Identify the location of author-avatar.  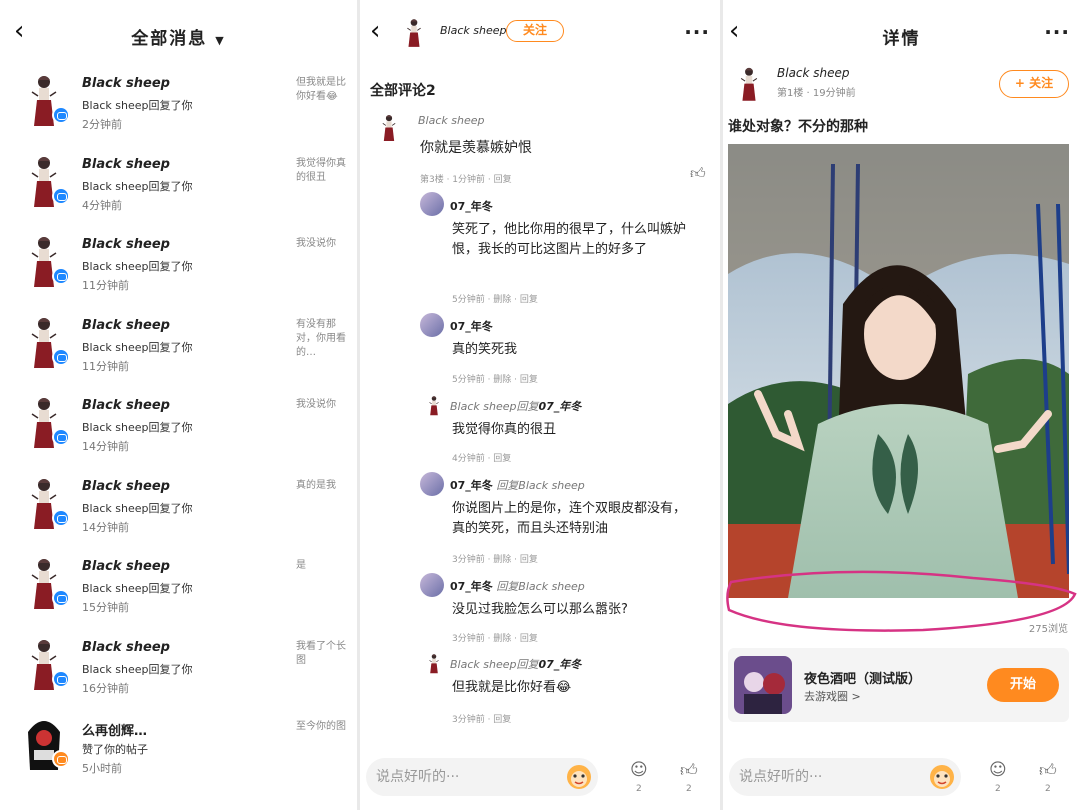
(414, 32).